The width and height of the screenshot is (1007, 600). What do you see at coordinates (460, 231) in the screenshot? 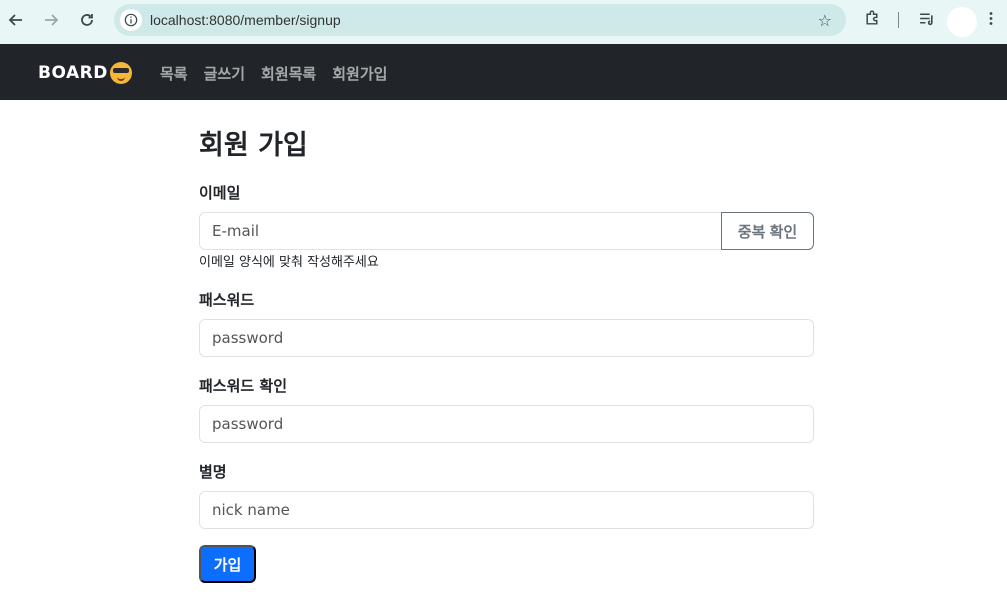
I see `email-input` at bounding box center [460, 231].